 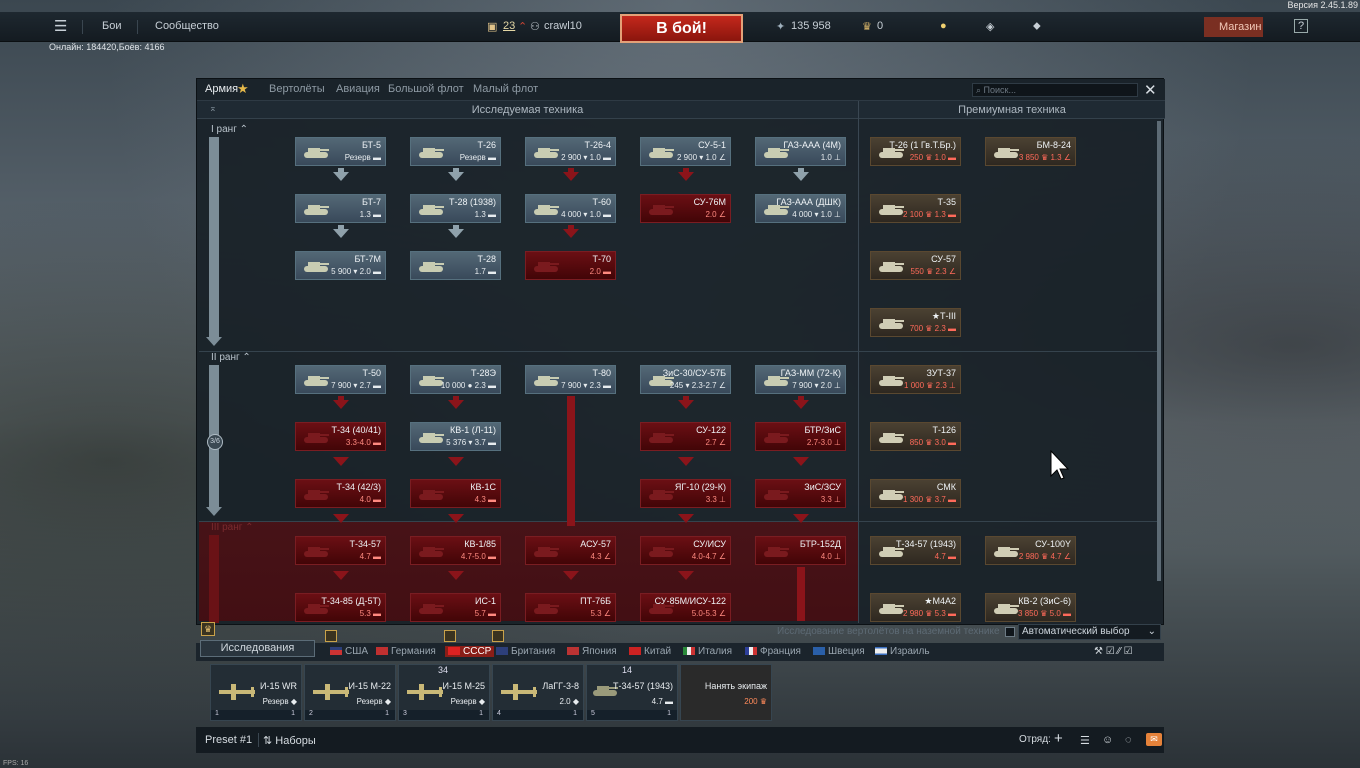 I want to click on premium-vehicle-card: Т-34-57 (1943) 4.7 ▬, so click(x=915, y=550).